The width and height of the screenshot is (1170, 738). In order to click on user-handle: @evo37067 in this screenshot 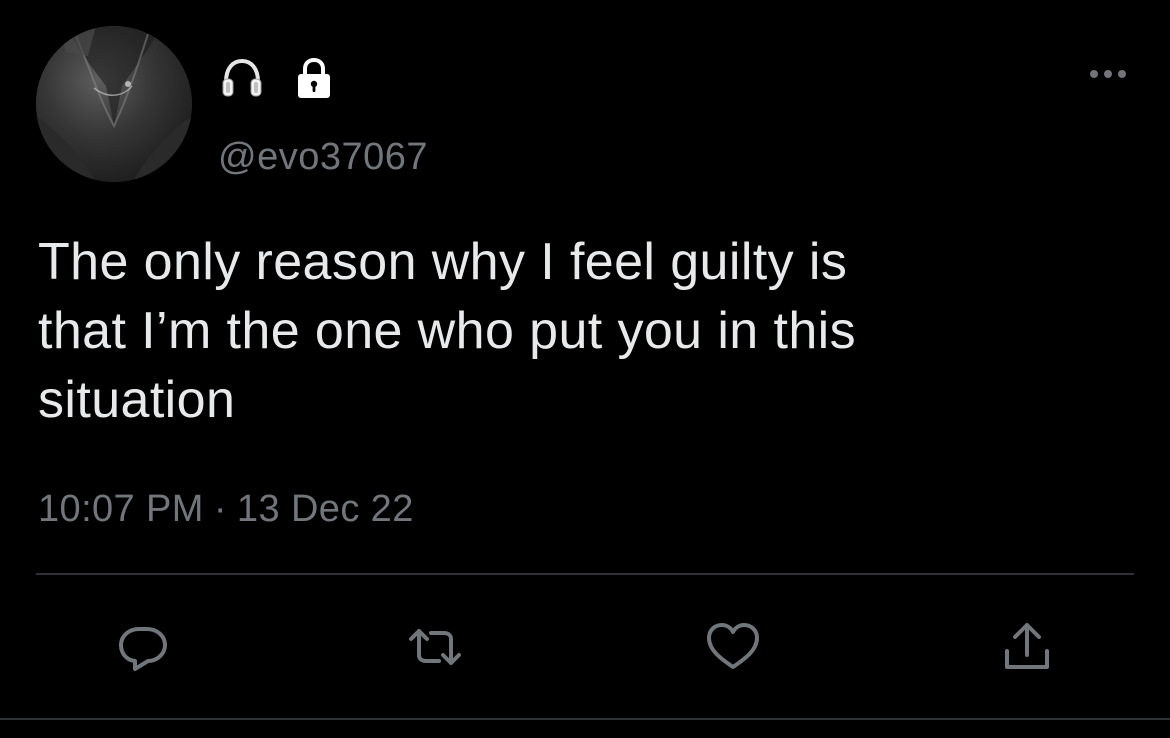, I will do `click(323, 157)`.